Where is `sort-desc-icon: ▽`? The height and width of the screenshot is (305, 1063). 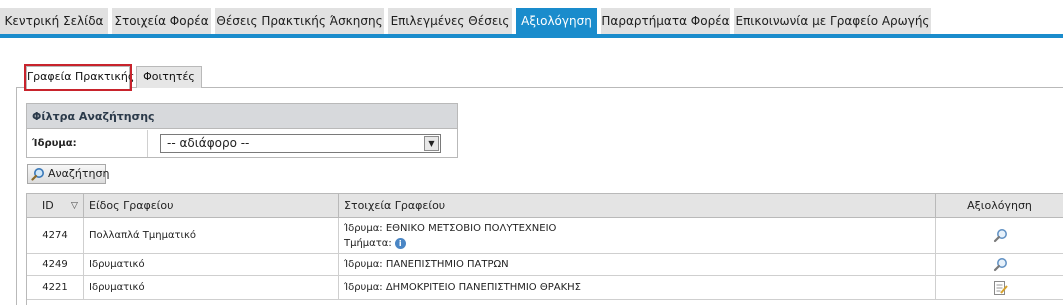 sort-desc-icon: ▽ is located at coordinates (74, 205).